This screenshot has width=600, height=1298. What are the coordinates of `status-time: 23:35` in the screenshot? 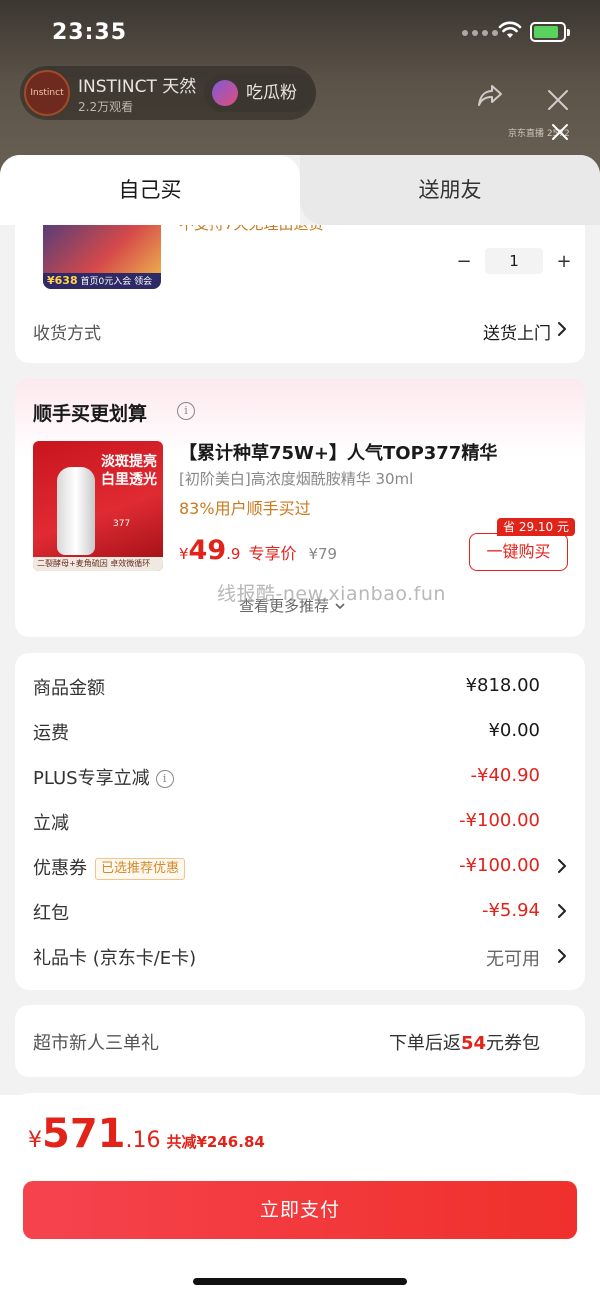 It's located at (90, 32).